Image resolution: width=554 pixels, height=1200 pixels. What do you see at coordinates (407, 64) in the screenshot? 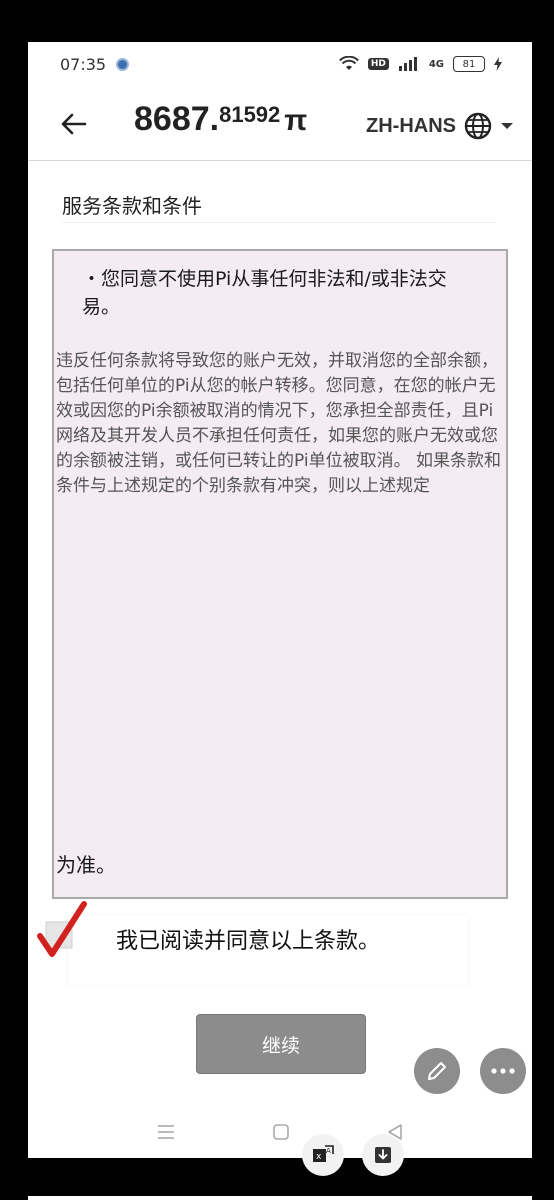
I see `signal-icon` at bounding box center [407, 64].